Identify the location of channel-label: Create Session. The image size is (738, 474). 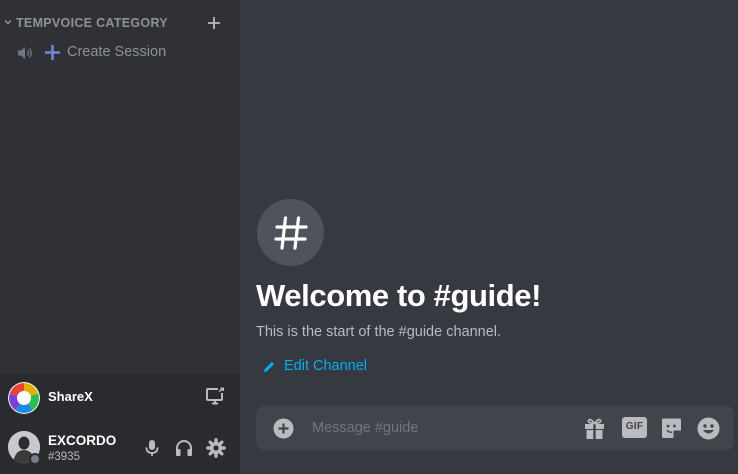
(117, 52).